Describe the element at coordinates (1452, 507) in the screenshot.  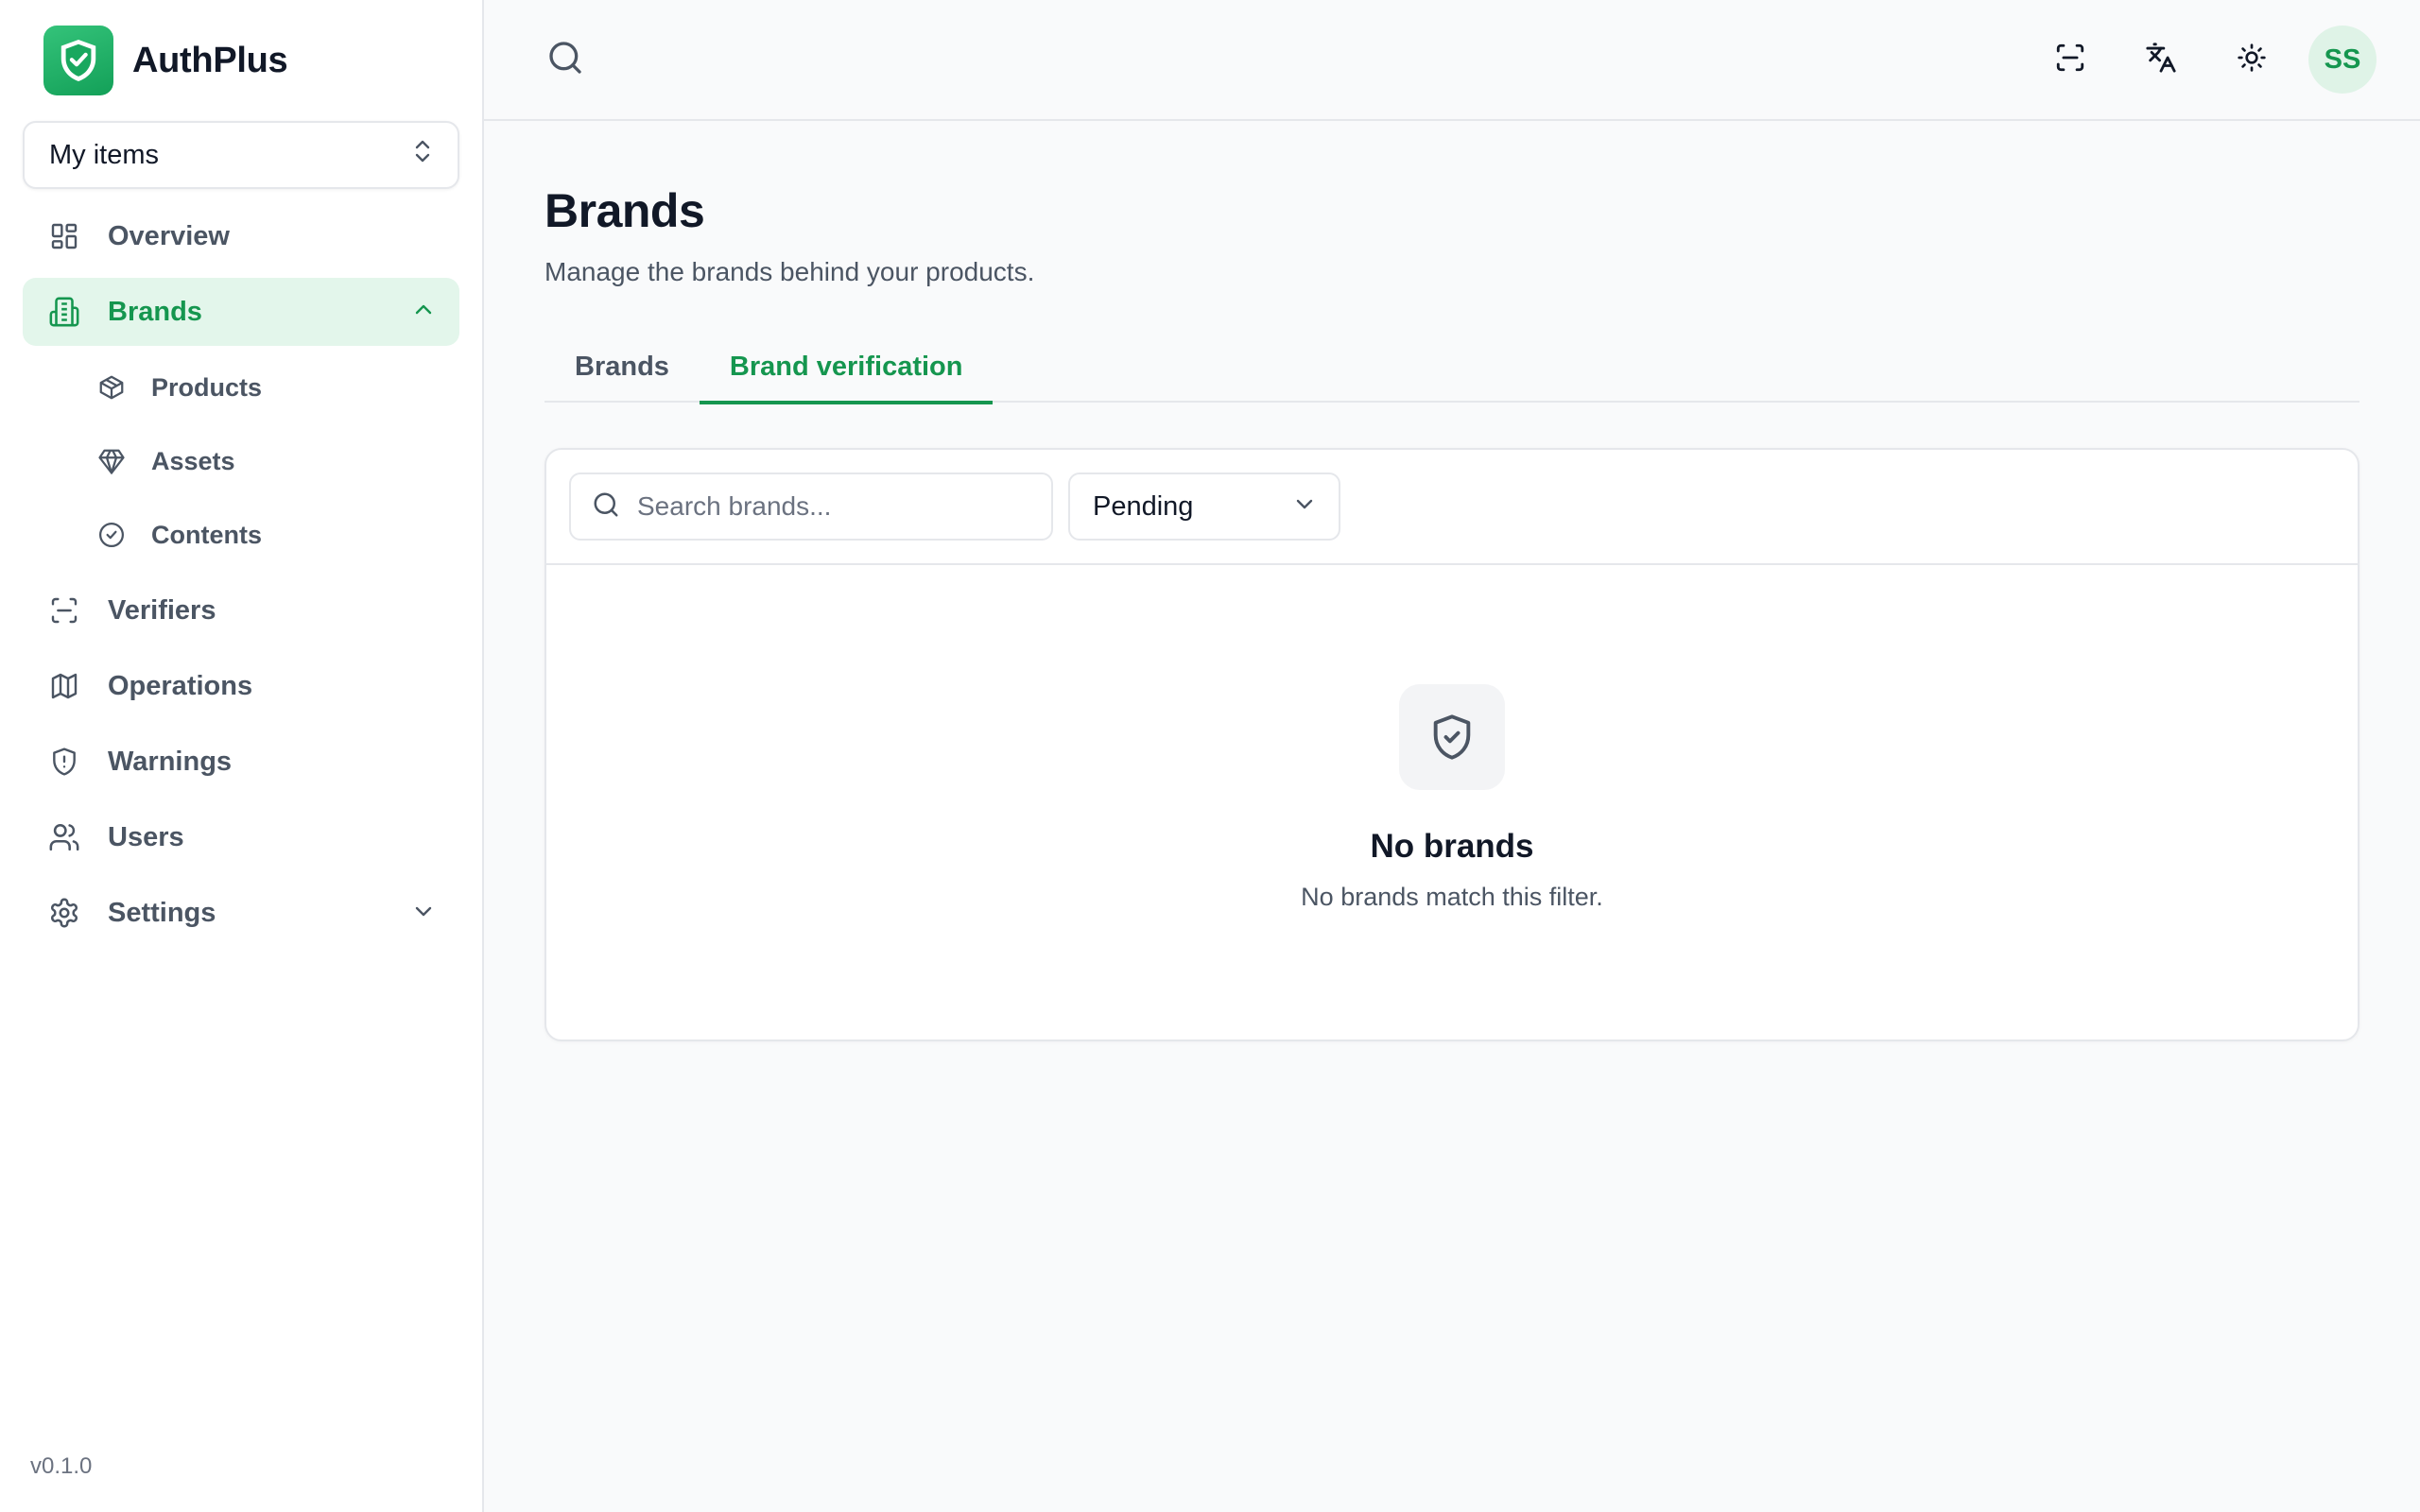
I see `filter-bar: Pending` at that location.